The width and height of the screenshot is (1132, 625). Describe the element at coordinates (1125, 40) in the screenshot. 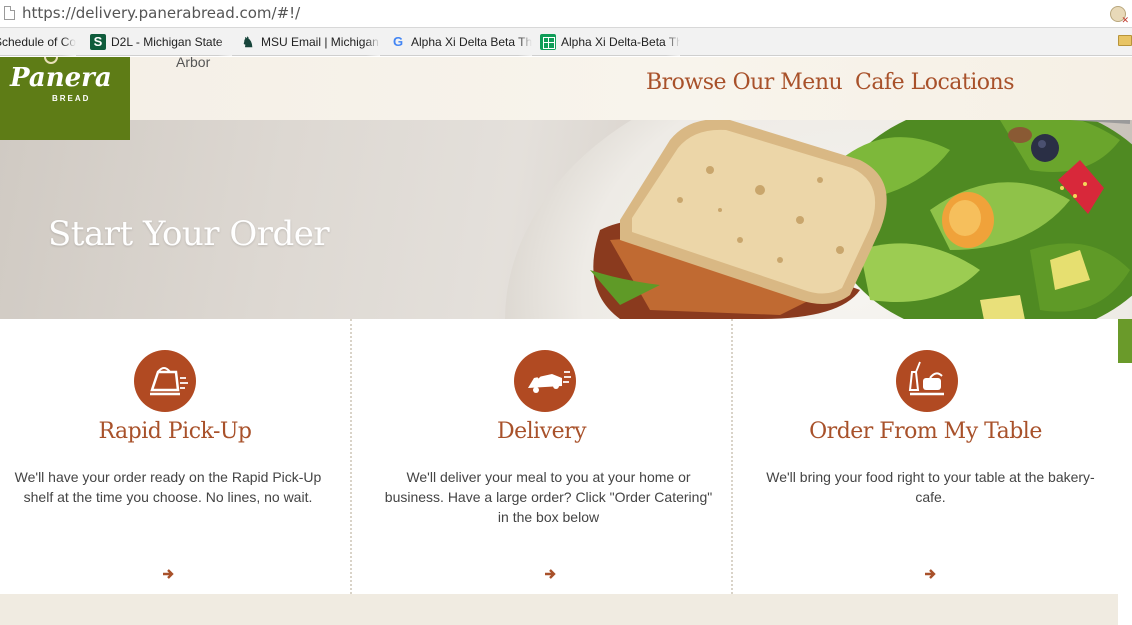

I see `folder-icon` at that location.